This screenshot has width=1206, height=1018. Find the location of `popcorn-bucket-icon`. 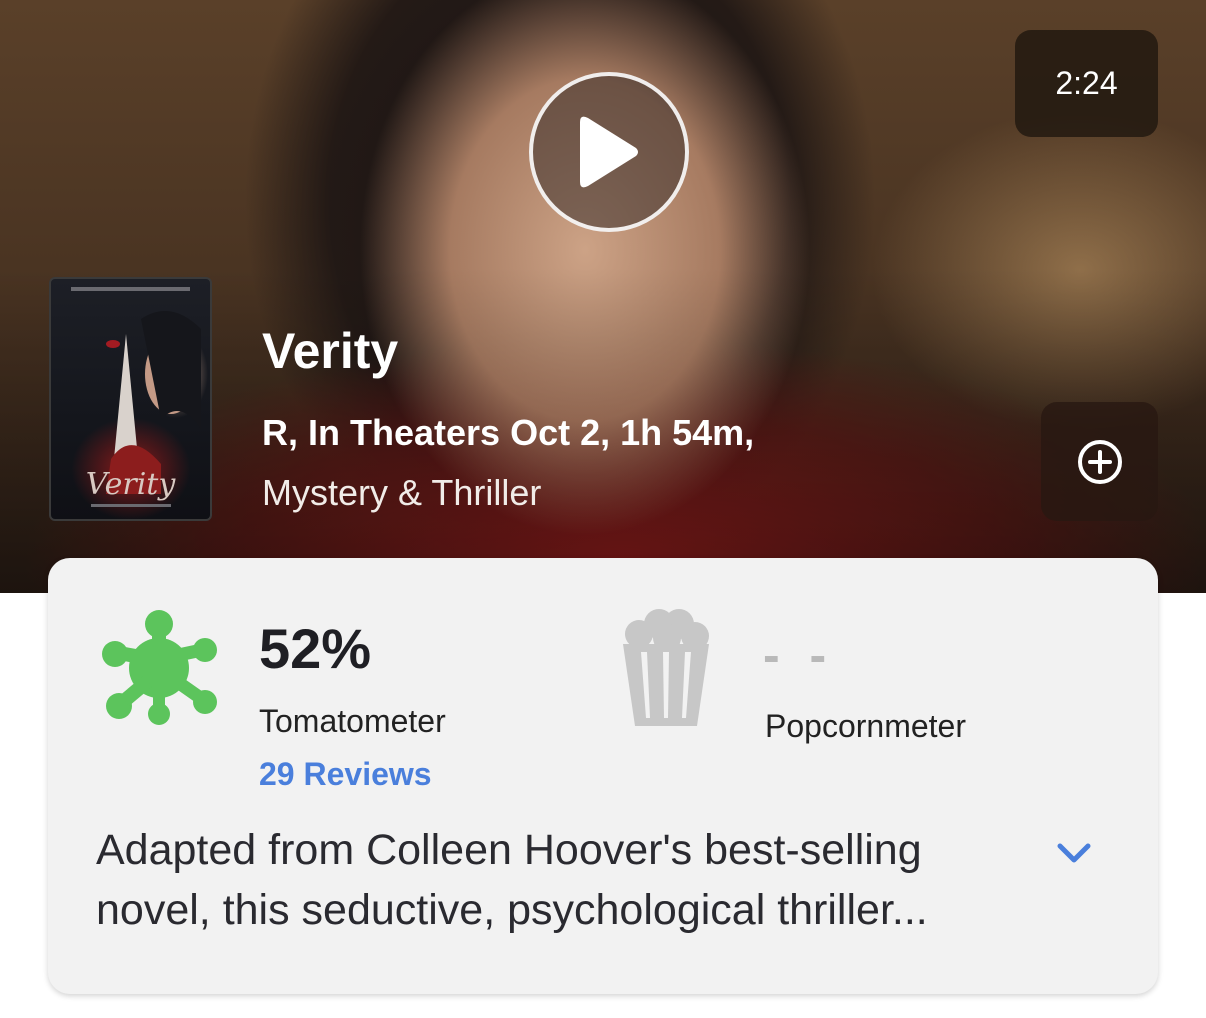

popcorn-bucket-icon is located at coordinates (666, 667).